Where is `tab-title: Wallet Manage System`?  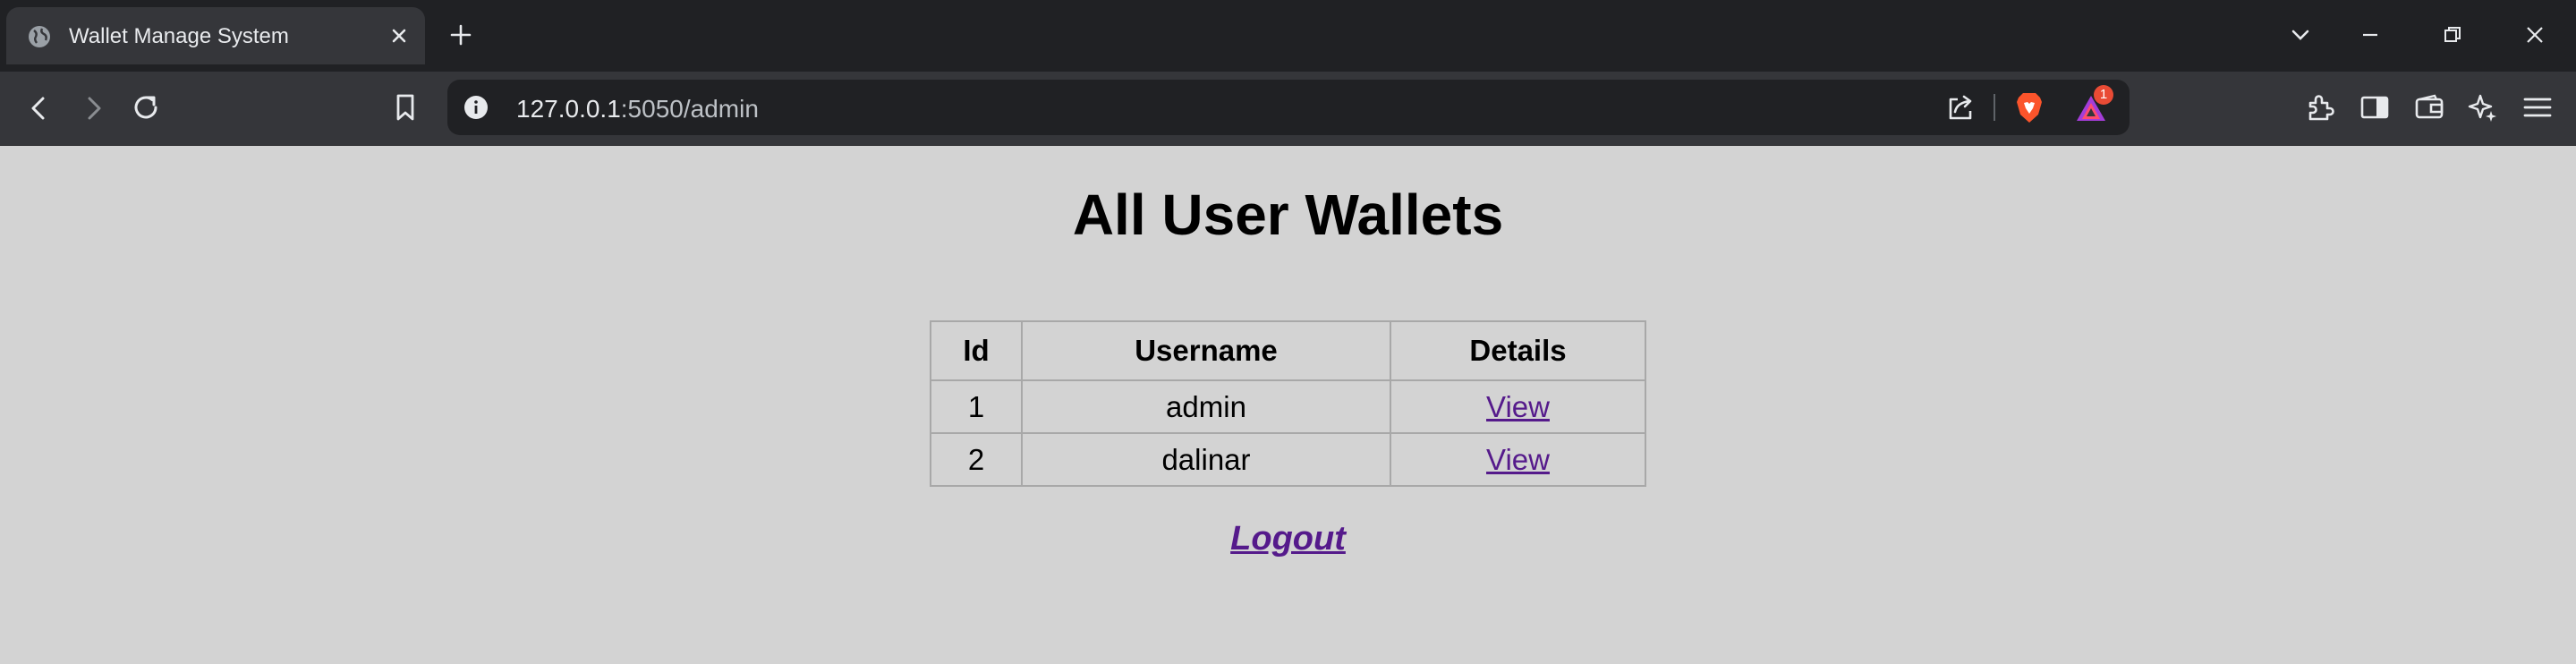
tab-title: Wallet Manage System is located at coordinates (179, 36).